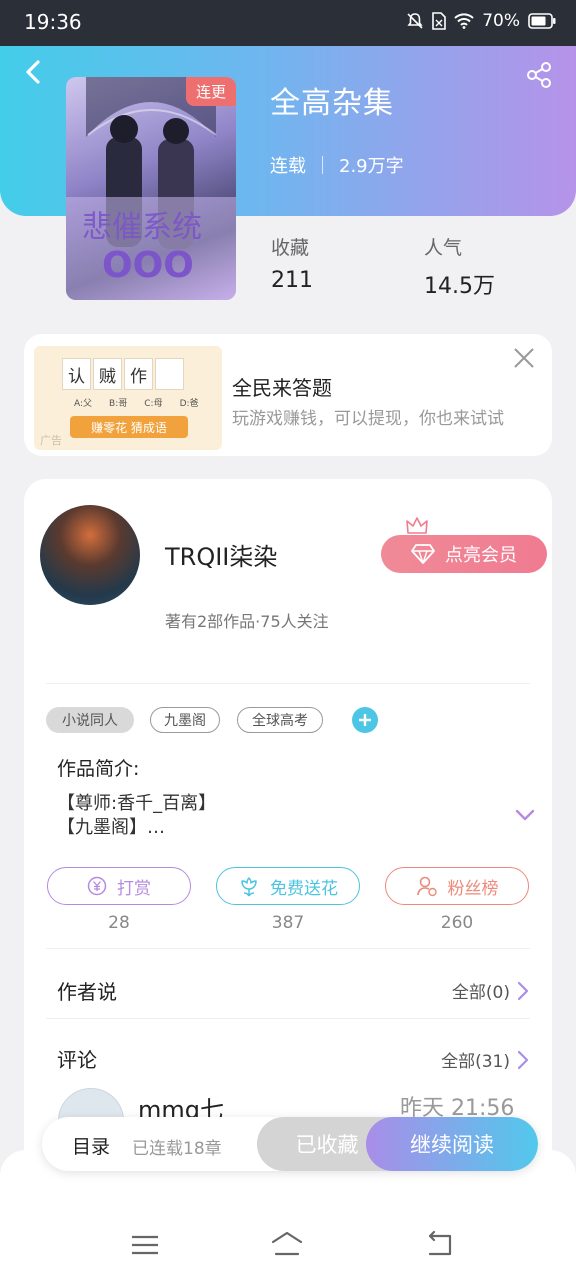 The image size is (576, 1280). What do you see at coordinates (475, 1062) in the screenshot?
I see `comments-all-label: 全部(31)` at bounding box center [475, 1062].